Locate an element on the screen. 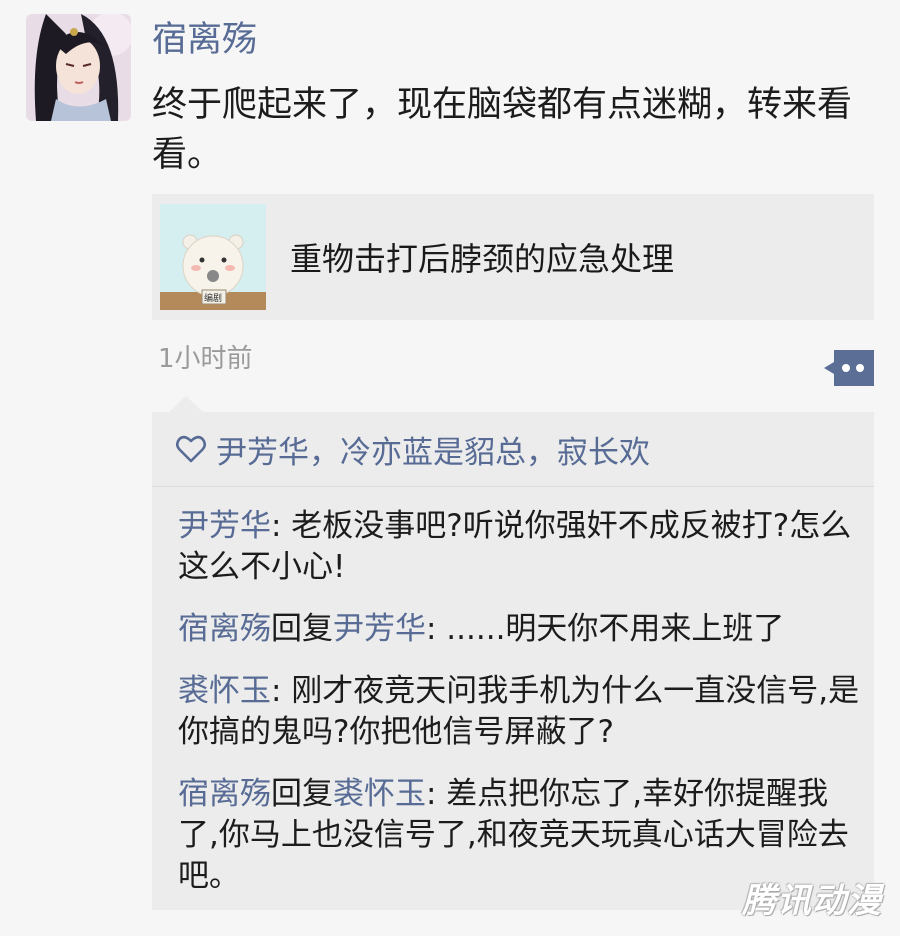  avatar is located at coordinates (78, 67).